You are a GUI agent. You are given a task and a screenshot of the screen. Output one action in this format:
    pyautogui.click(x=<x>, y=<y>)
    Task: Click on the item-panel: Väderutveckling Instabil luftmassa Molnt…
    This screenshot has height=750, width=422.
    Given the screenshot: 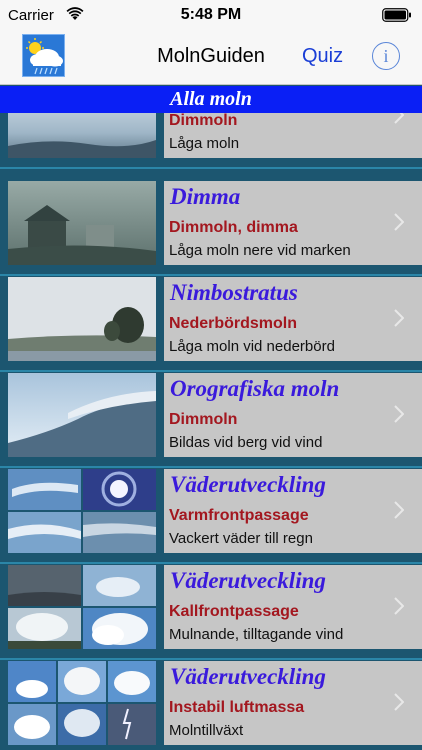 What is the action you would take?
    pyautogui.click(x=293, y=703)
    